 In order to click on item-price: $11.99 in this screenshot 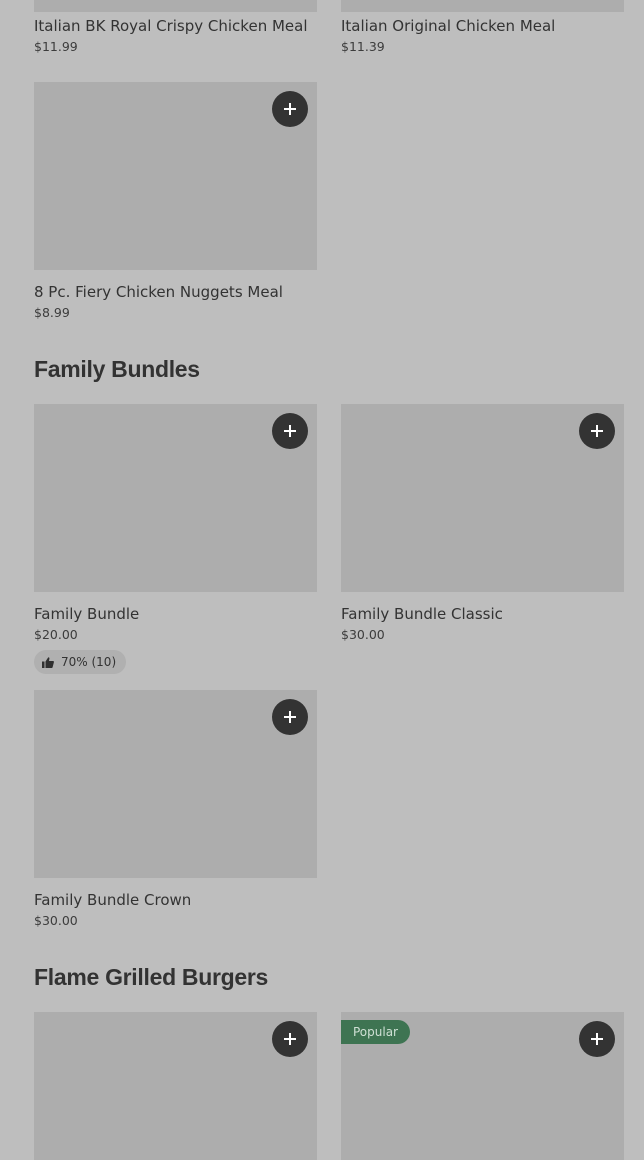, I will do `click(56, 46)`.